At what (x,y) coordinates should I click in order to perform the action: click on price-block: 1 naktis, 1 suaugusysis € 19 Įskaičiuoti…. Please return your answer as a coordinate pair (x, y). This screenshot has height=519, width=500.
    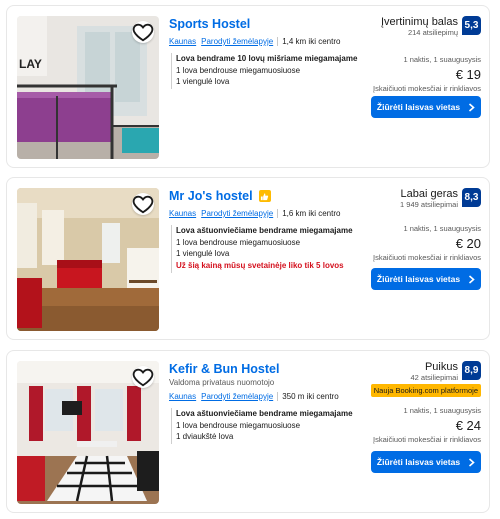
    Looking at the image, I should click on (427, 74).